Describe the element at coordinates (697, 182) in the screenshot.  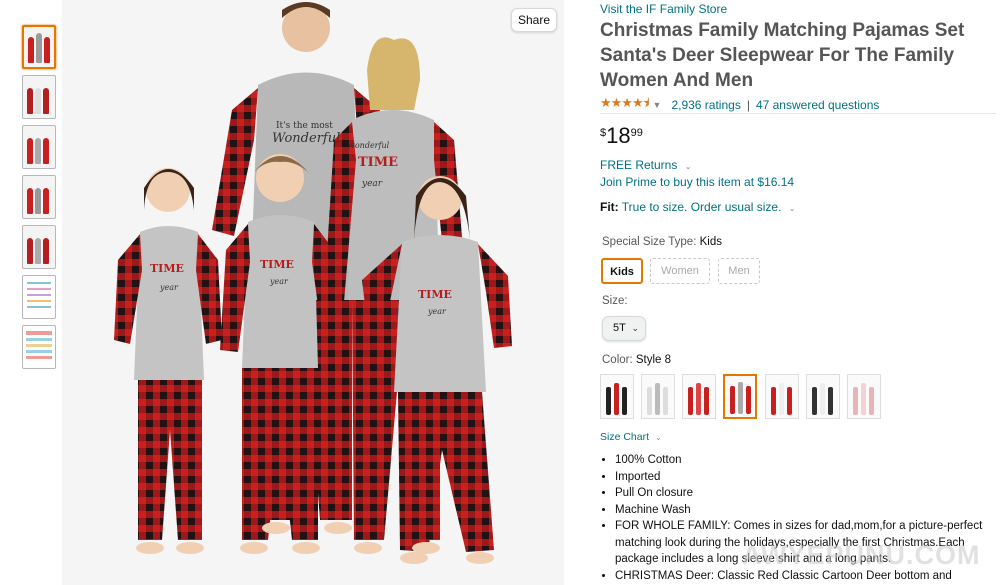
I see `prime-offer-link: Join Prime to buy this item at $16.14` at that location.